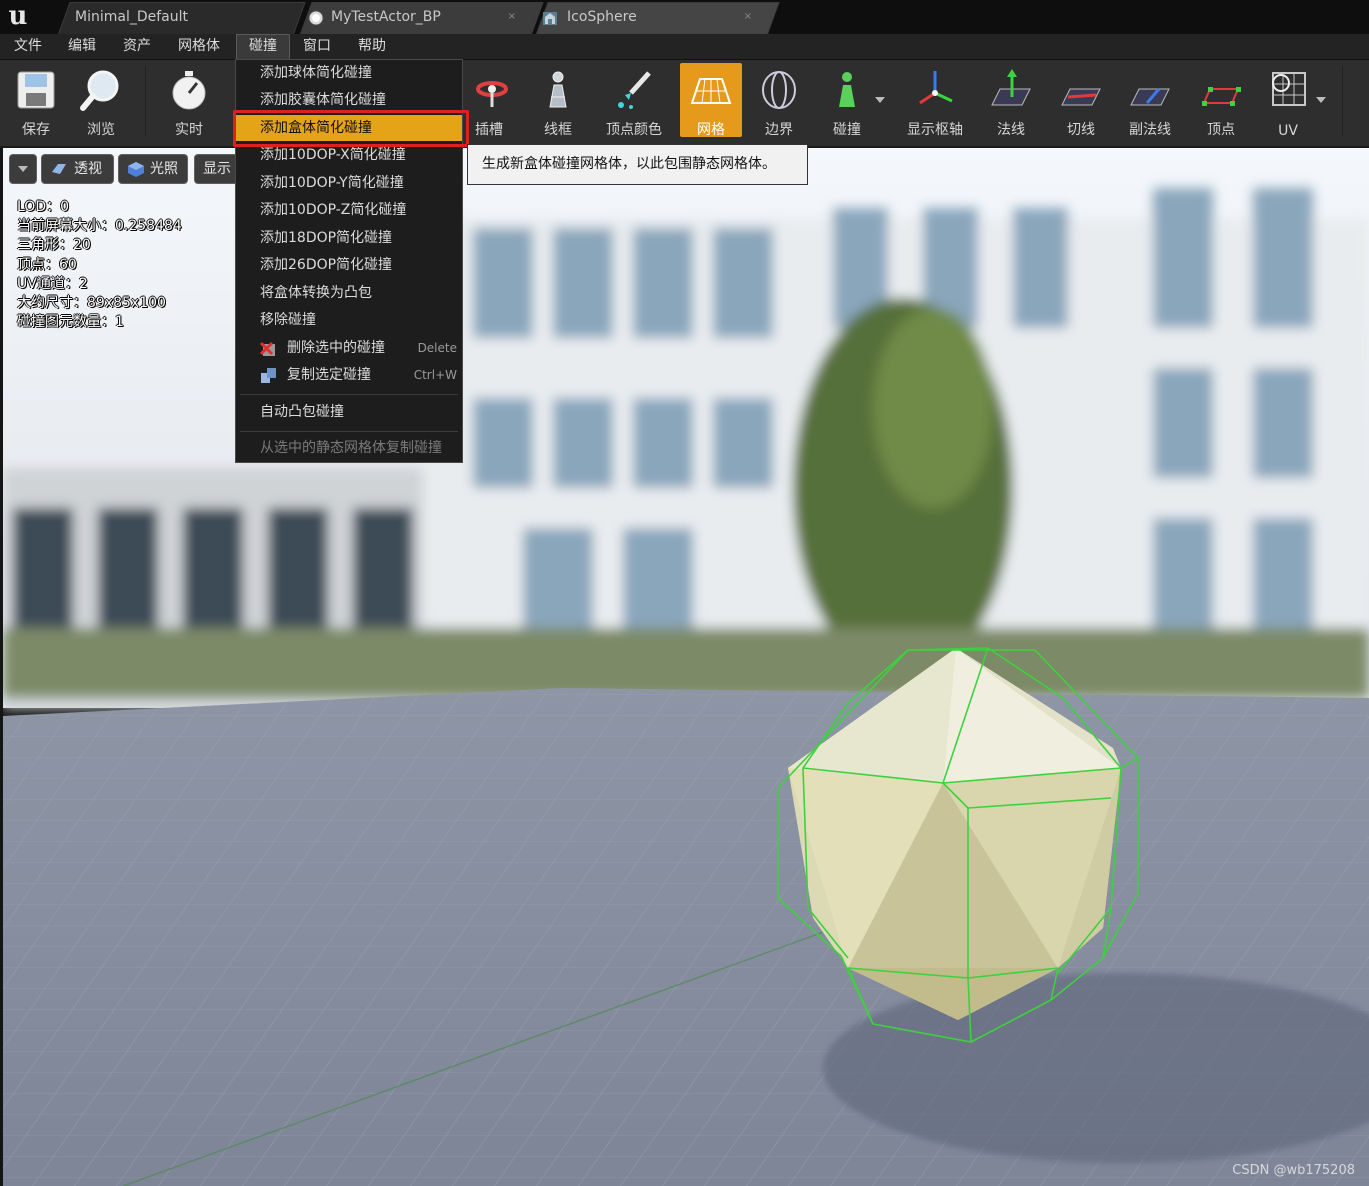  What do you see at coordinates (349, 265) in the screenshot?
I see `menu-add-26dop-collision: 添加26DOP简化碰撞` at bounding box center [349, 265].